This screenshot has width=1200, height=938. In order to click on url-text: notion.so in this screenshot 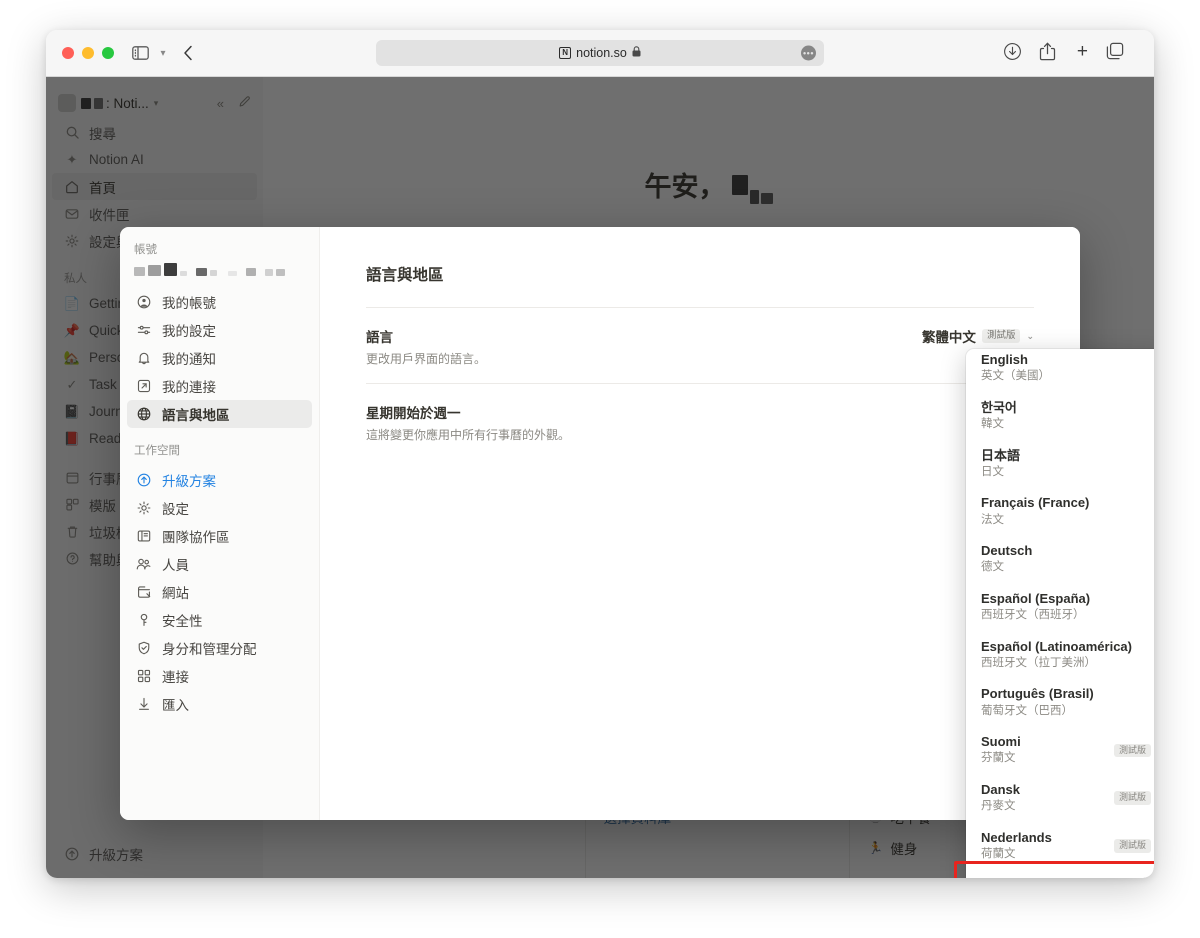, I will do `click(601, 53)`.